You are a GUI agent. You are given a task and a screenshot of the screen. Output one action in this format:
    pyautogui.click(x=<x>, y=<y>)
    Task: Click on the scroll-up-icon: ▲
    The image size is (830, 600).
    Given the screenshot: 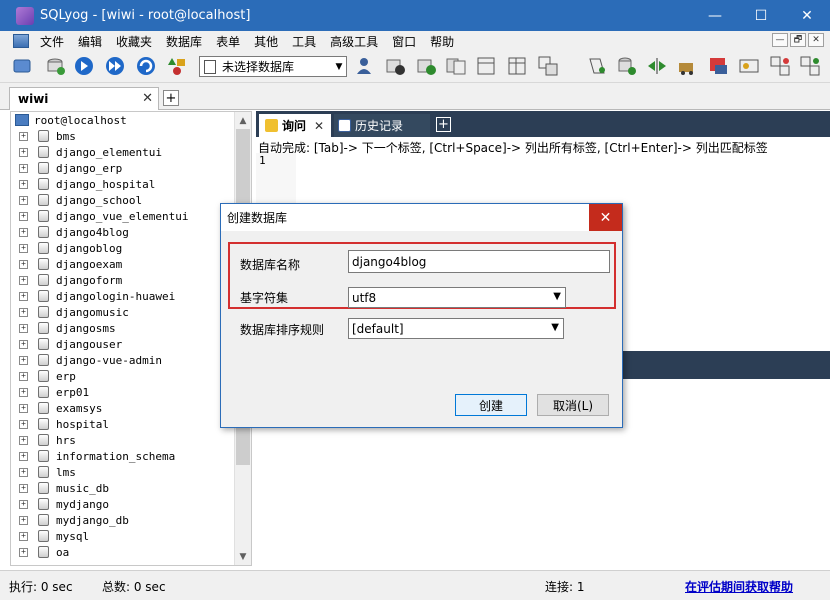 What is the action you would take?
    pyautogui.click(x=243, y=120)
    